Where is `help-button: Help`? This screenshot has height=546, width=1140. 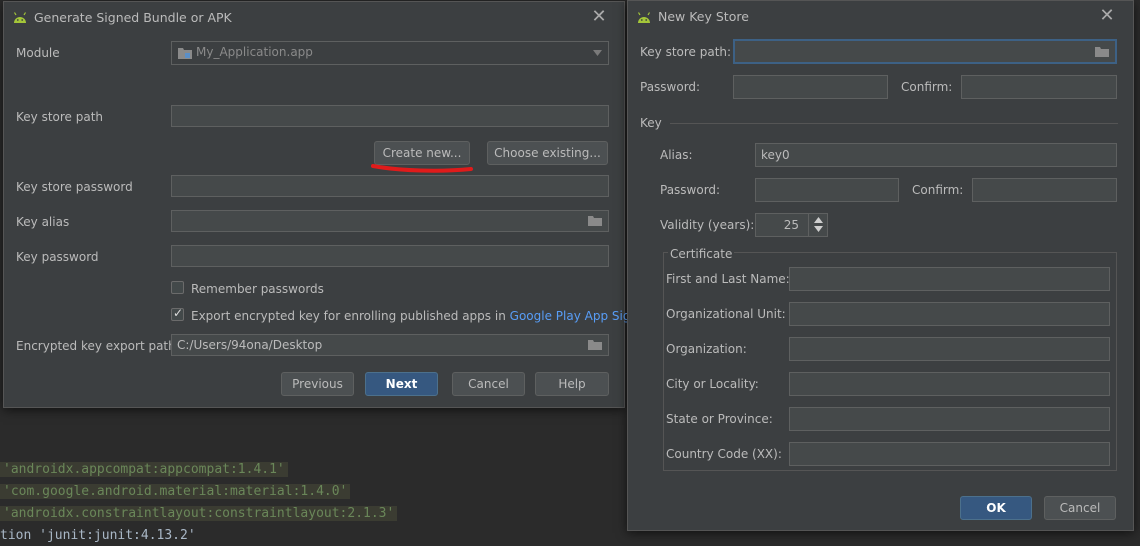
help-button: Help is located at coordinates (572, 384).